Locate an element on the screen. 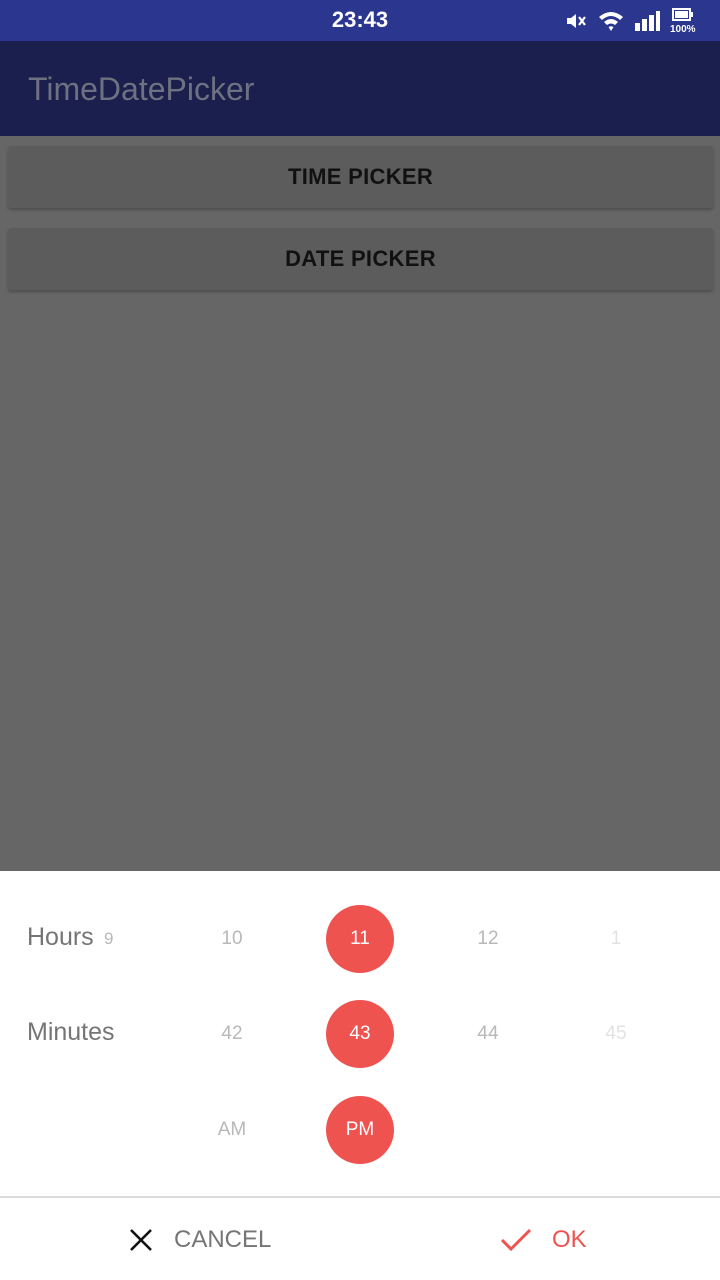 The image size is (720, 1280). close-icon is located at coordinates (141, 1240).